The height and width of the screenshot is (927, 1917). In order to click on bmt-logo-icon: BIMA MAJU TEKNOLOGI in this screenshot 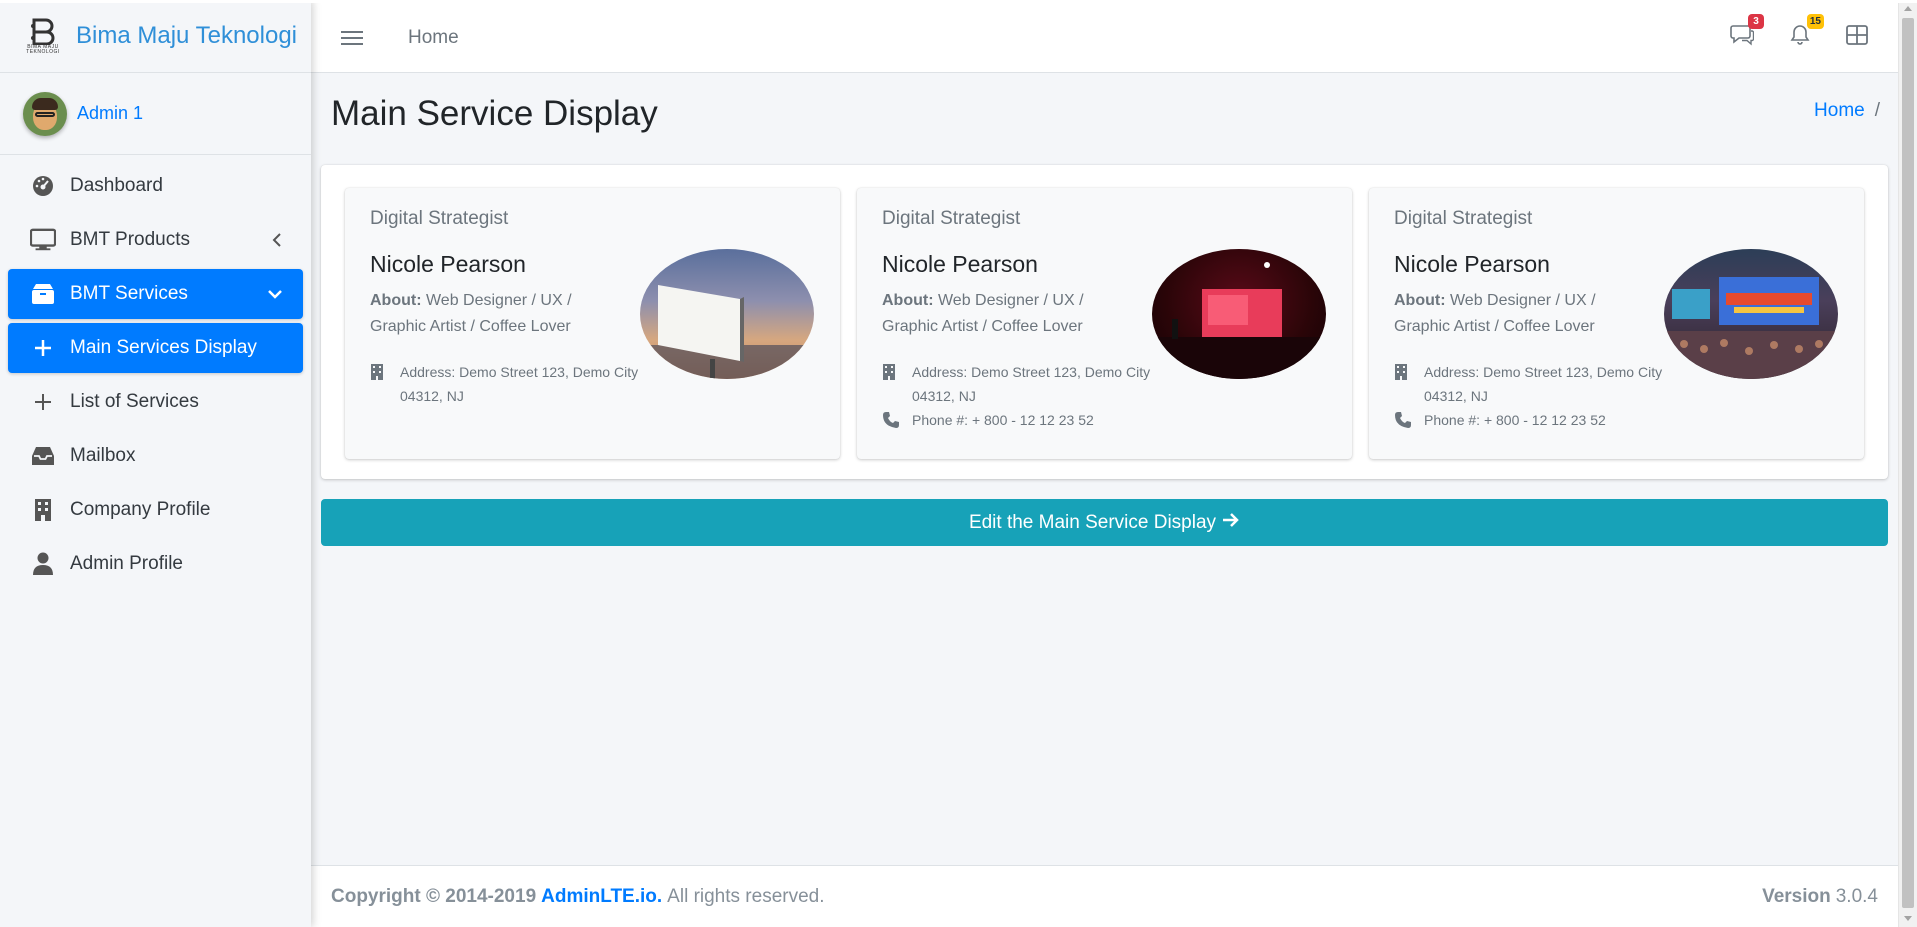, I will do `click(43, 36)`.